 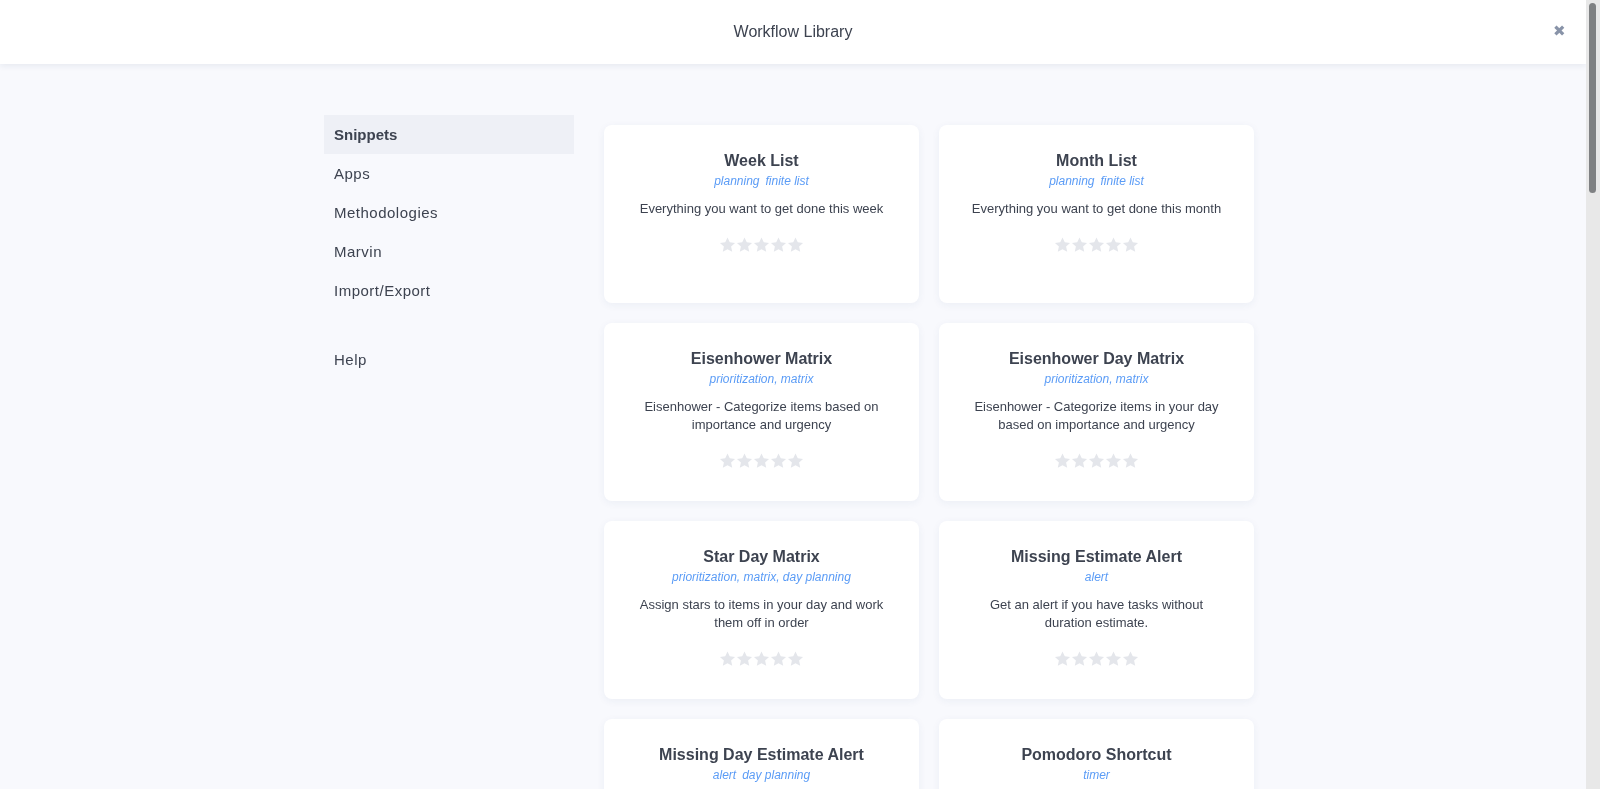 What do you see at coordinates (793, 32) in the screenshot?
I see `window-title: Workflow Library` at bounding box center [793, 32].